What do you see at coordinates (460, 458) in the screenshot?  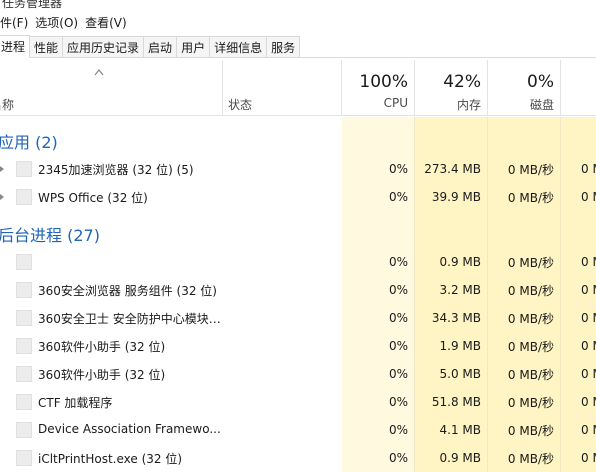 I see `process-memory: 0.9 MB` at bounding box center [460, 458].